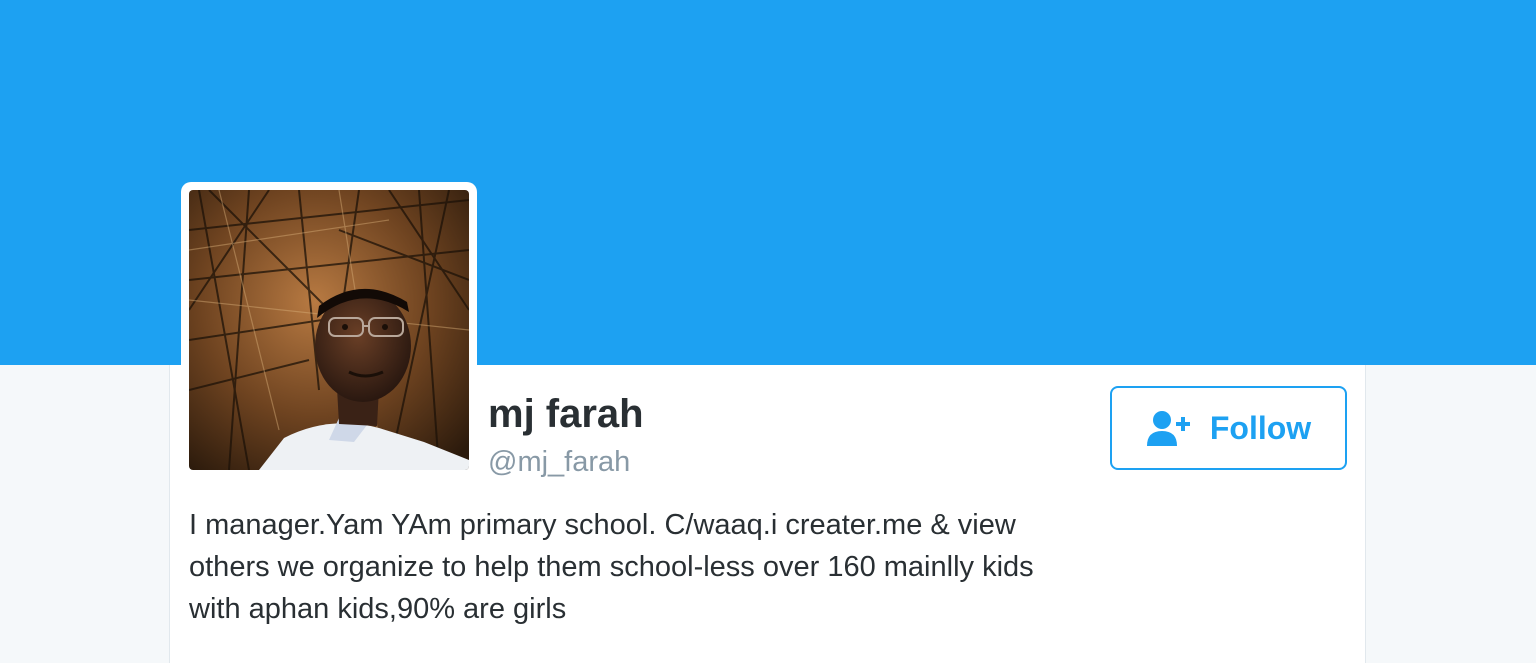 The image size is (1536, 663). What do you see at coordinates (559, 462) in the screenshot?
I see `profile-handle: @mj_farah` at bounding box center [559, 462].